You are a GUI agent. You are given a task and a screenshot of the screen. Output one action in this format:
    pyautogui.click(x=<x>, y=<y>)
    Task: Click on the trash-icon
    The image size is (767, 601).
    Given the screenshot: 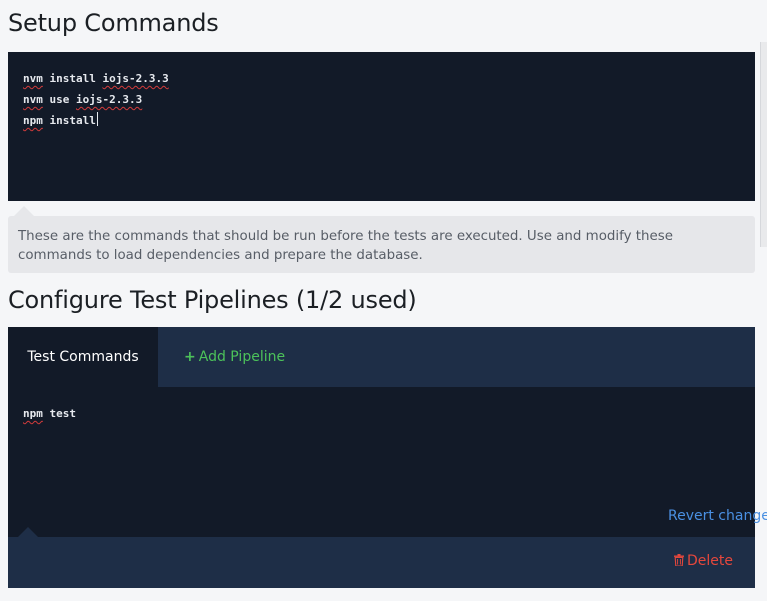 What is the action you would take?
    pyautogui.click(x=679, y=560)
    